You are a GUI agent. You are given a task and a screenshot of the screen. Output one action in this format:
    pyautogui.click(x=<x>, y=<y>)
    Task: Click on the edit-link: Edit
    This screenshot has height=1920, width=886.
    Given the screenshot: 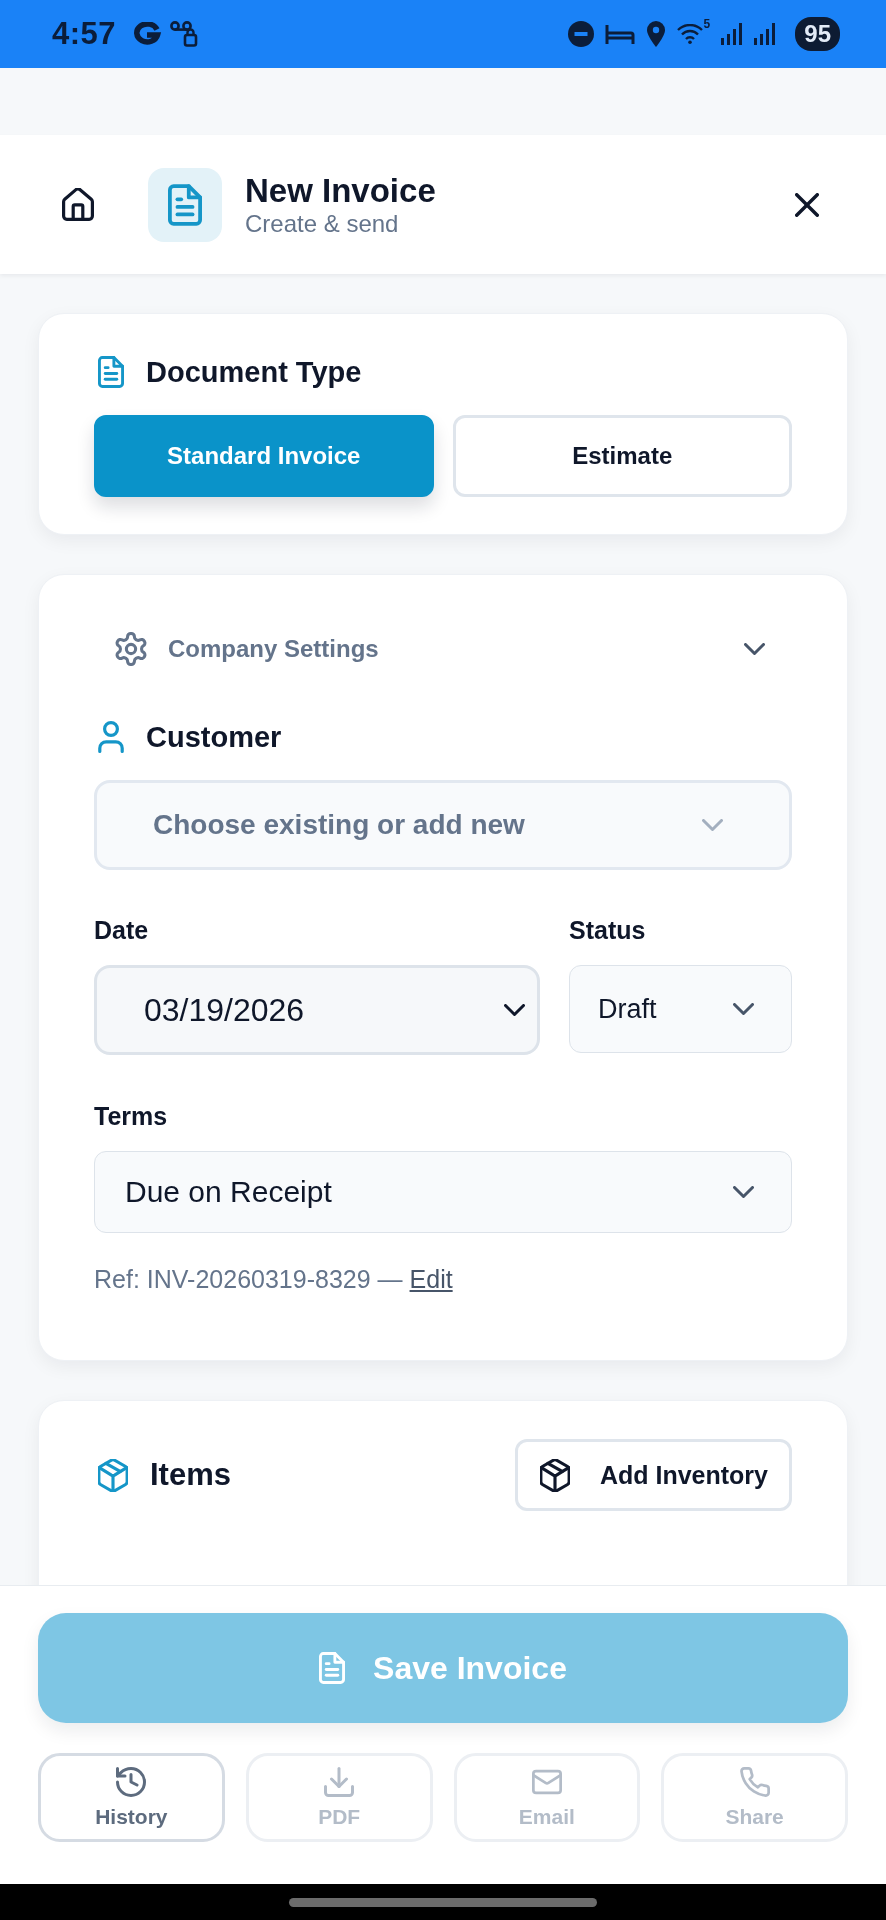 What is the action you would take?
    pyautogui.click(x=431, y=1279)
    